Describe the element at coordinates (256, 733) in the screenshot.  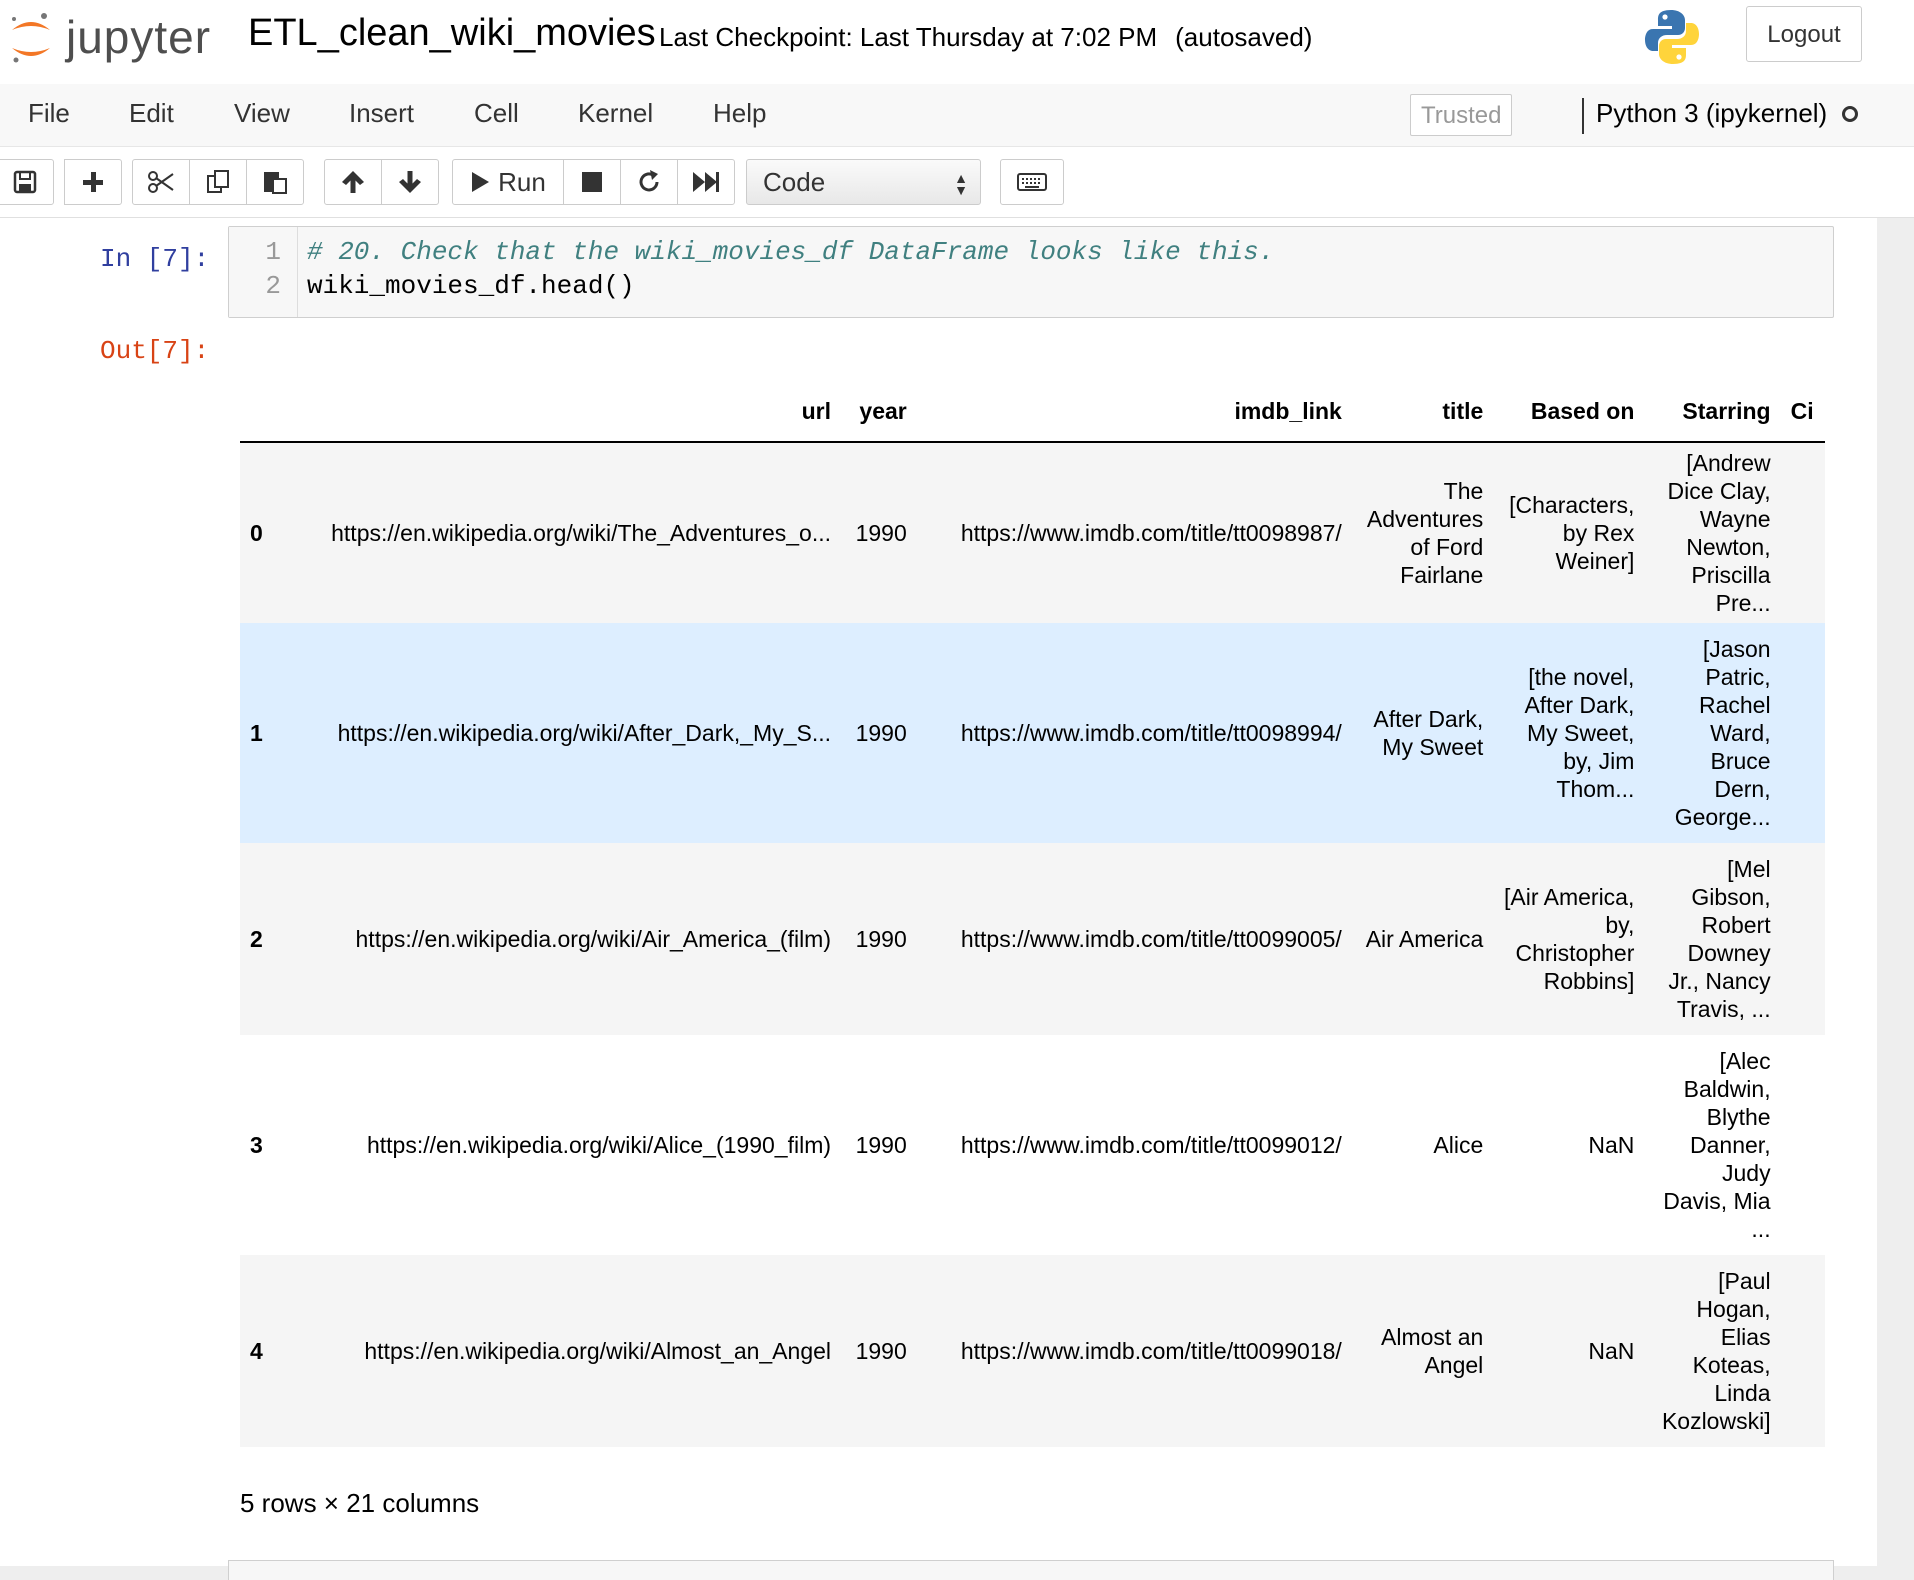
I see `row-index: 1` at that location.